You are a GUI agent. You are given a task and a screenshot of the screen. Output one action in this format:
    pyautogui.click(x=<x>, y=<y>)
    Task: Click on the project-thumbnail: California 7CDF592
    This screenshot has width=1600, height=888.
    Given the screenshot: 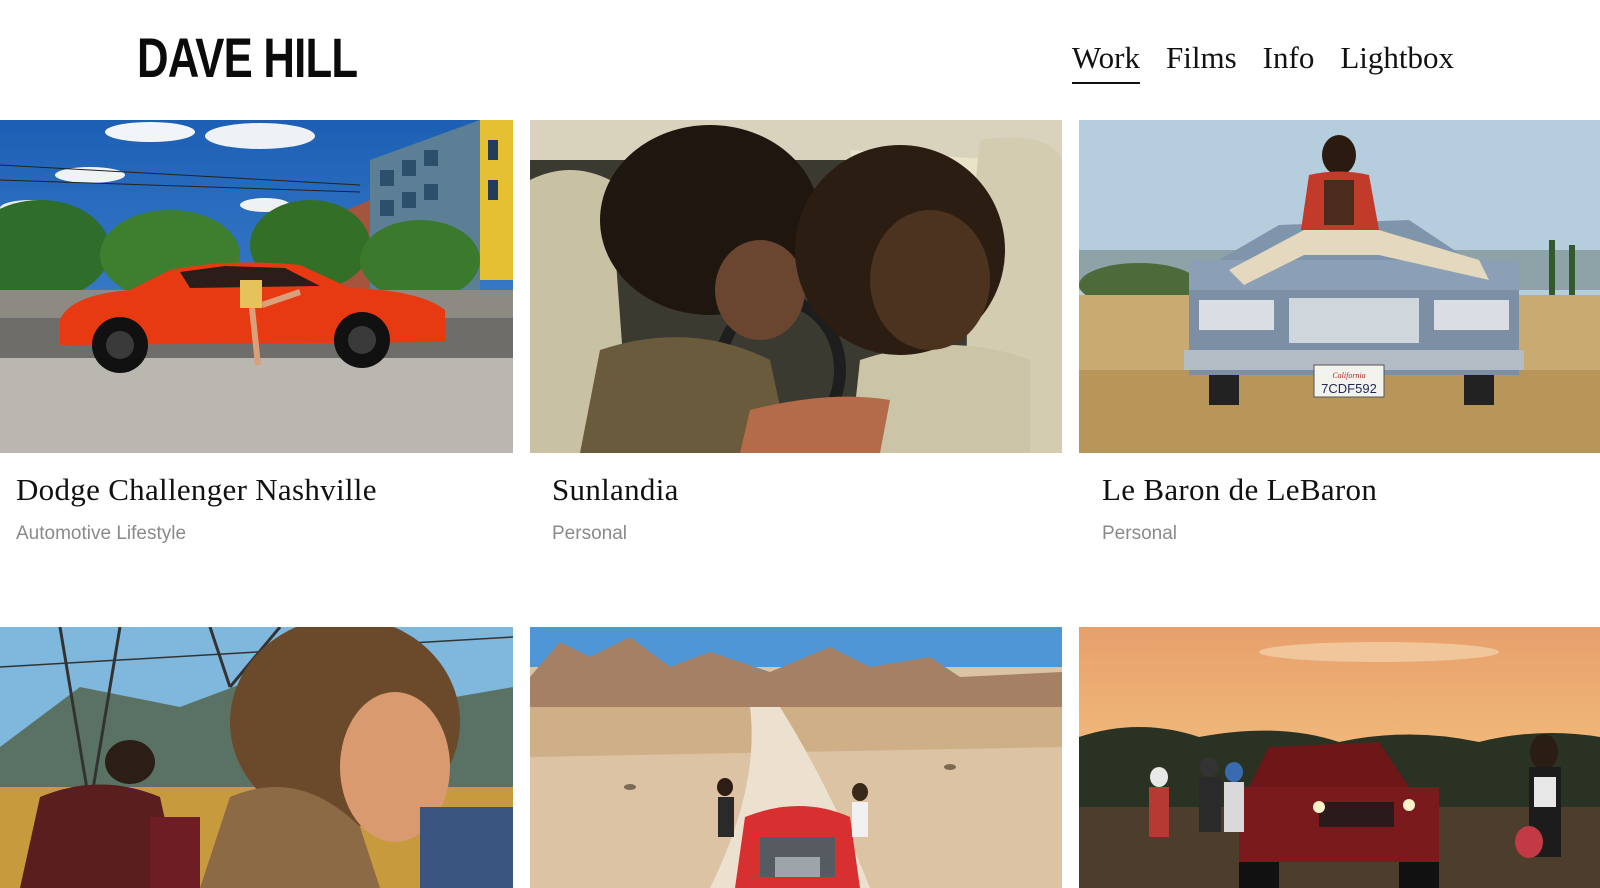 What is the action you would take?
    pyautogui.click(x=1339, y=286)
    